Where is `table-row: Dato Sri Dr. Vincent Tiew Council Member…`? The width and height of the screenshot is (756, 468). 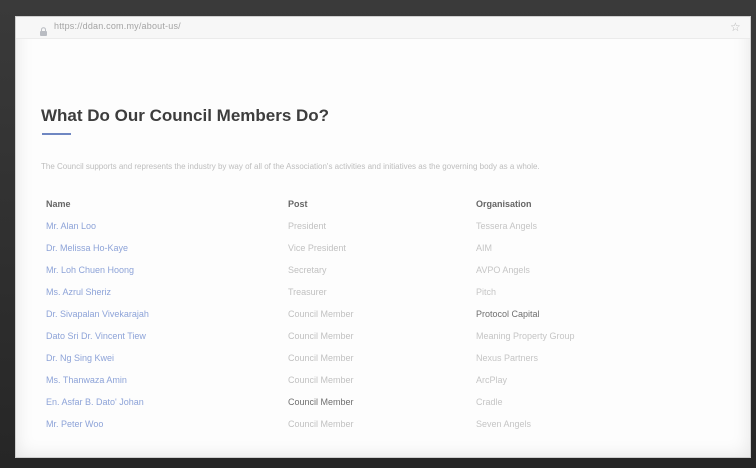
table-row: Dato Sri Dr. Vincent Tiew Council Member… is located at coordinates (381, 336).